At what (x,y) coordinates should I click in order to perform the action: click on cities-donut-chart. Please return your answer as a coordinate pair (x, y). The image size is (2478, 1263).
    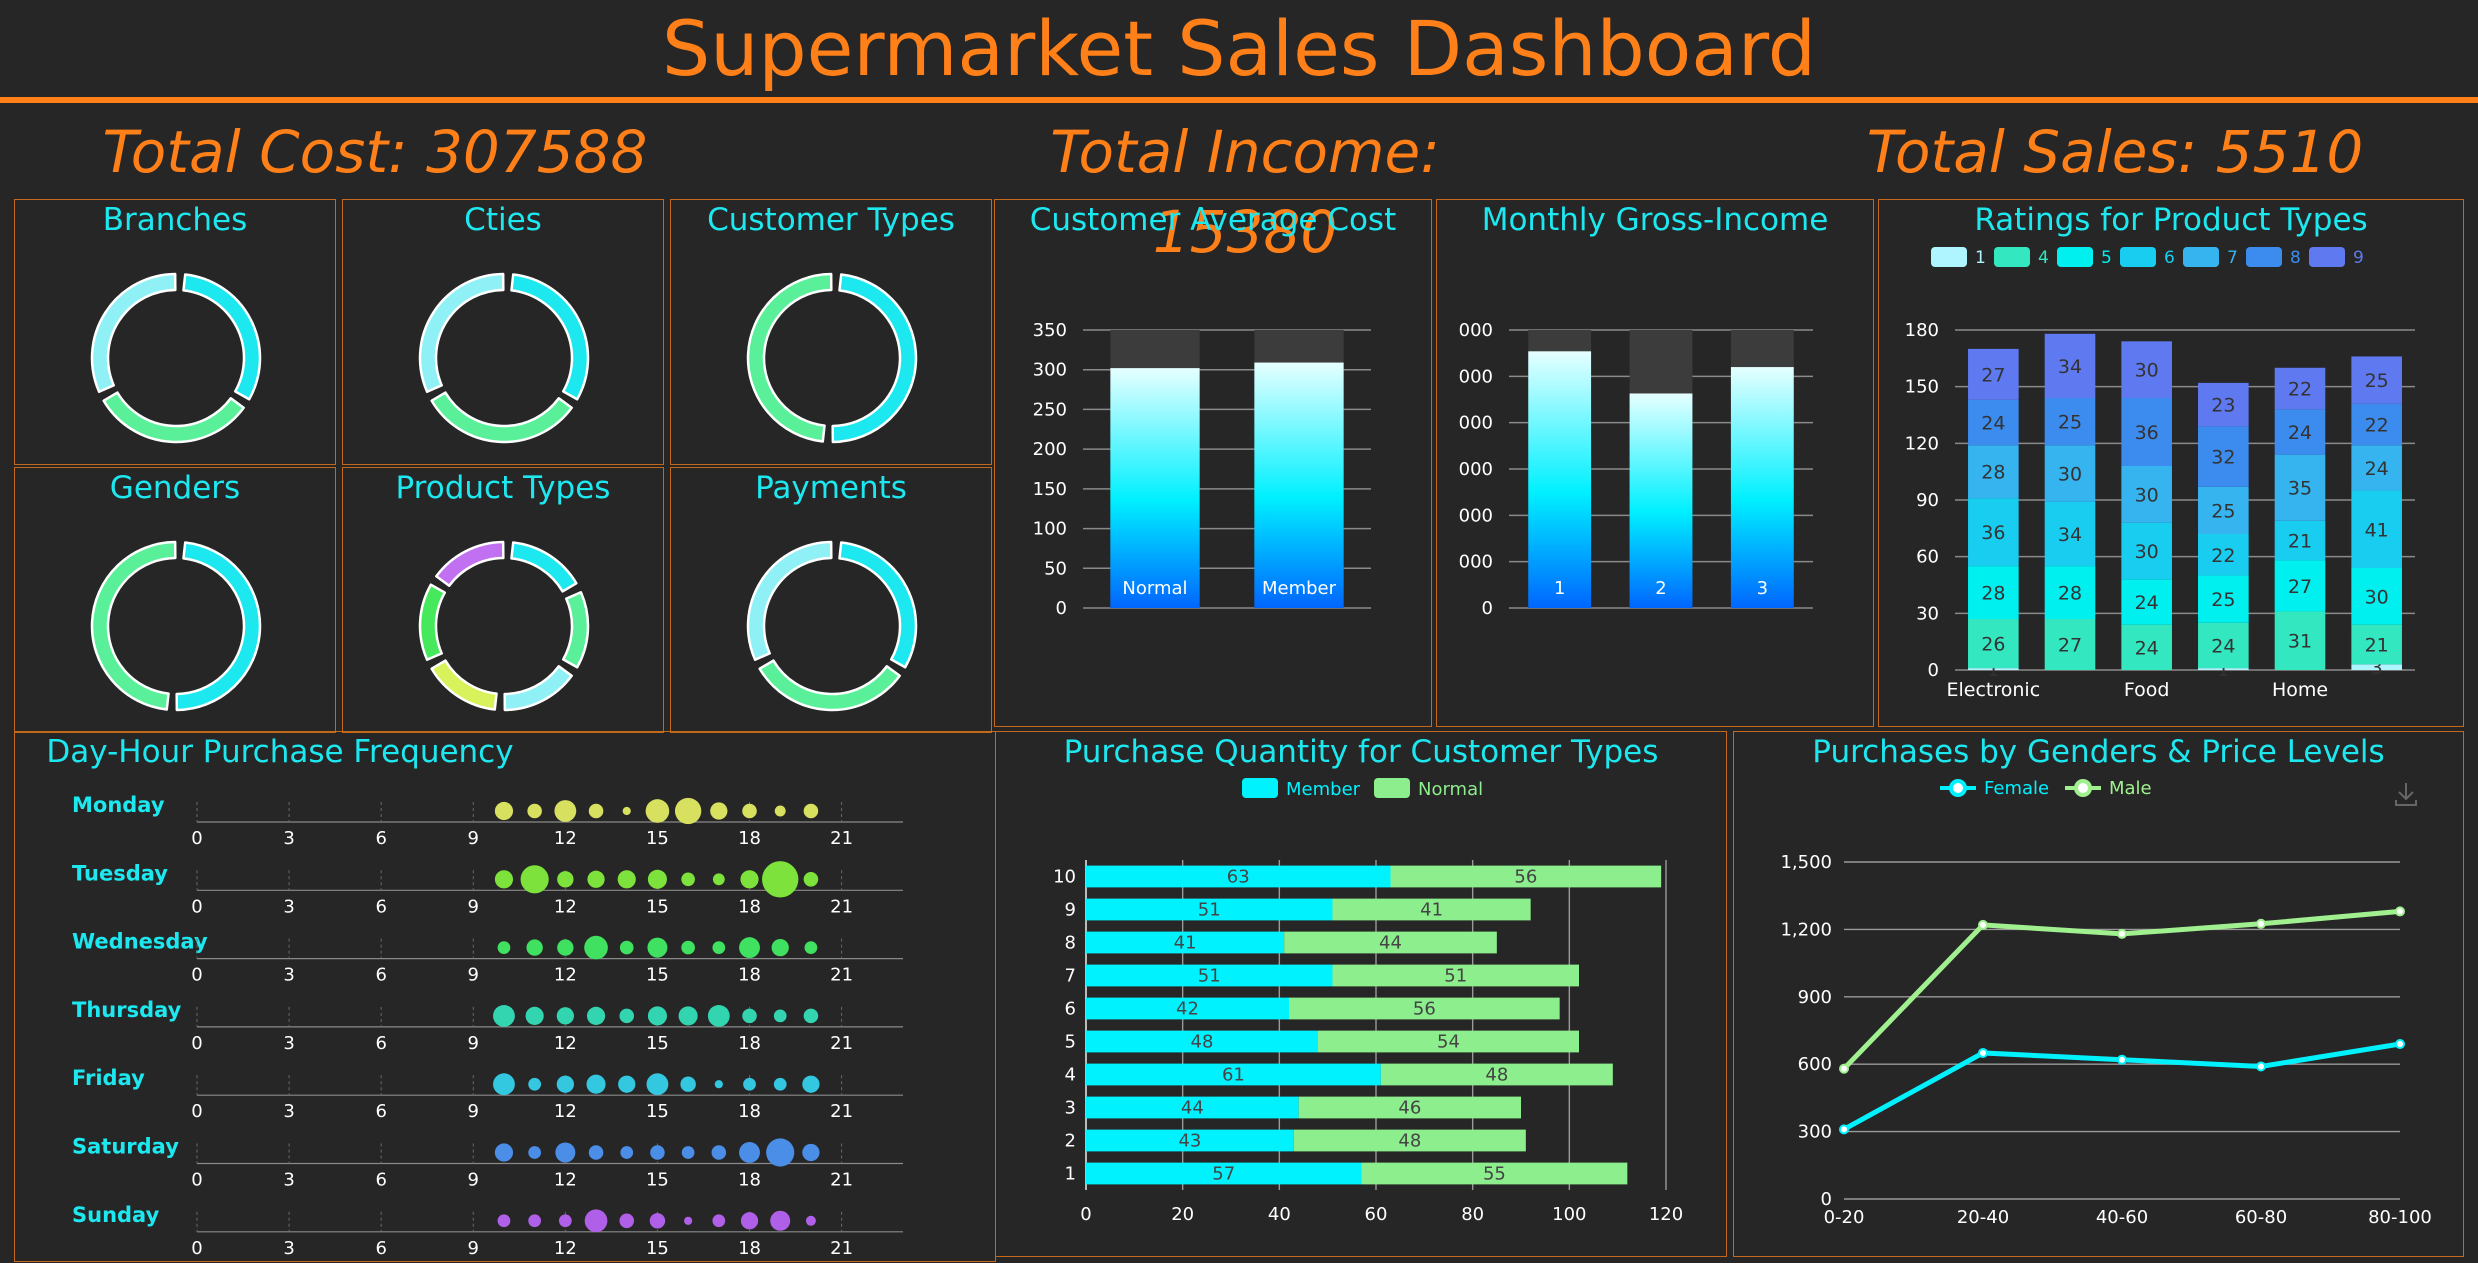
    Looking at the image, I should click on (504, 333).